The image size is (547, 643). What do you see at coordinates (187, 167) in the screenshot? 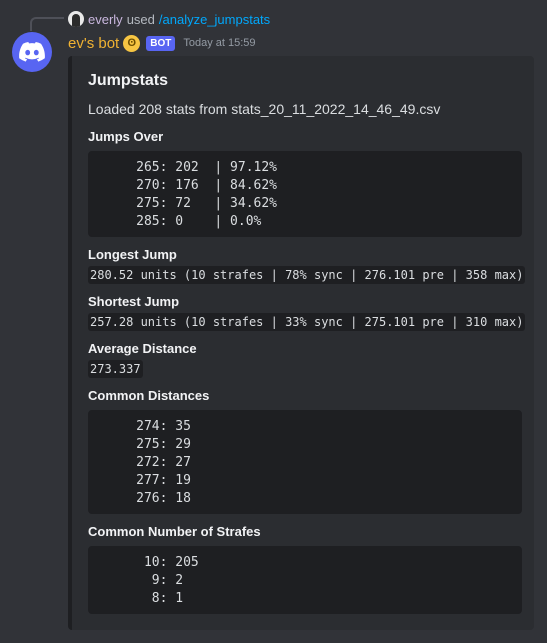
I see `code-line: 265: 202 | 97.12%` at bounding box center [187, 167].